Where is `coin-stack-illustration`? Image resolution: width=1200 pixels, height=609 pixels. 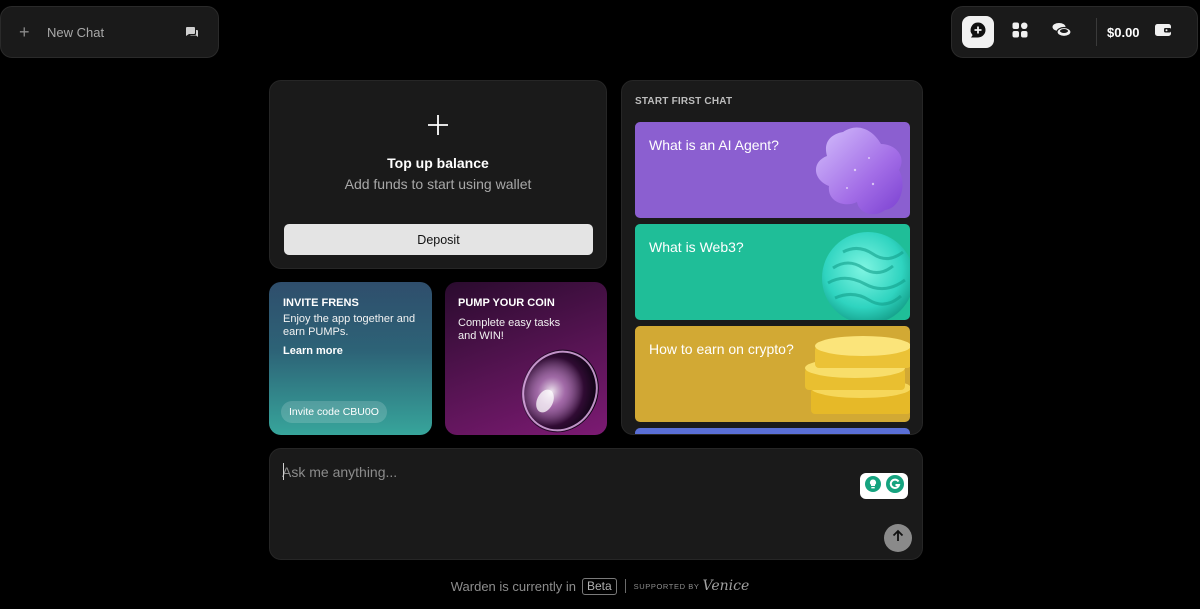 coin-stack-illustration is located at coordinates (857, 375).